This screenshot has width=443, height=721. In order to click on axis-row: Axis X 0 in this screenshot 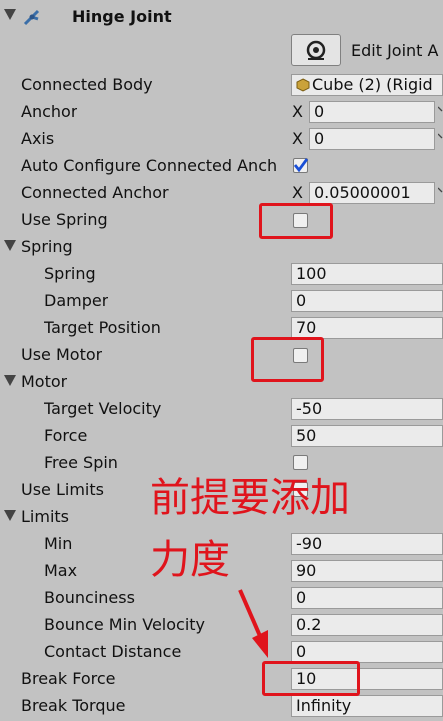, I will do `click(221, 139)`.